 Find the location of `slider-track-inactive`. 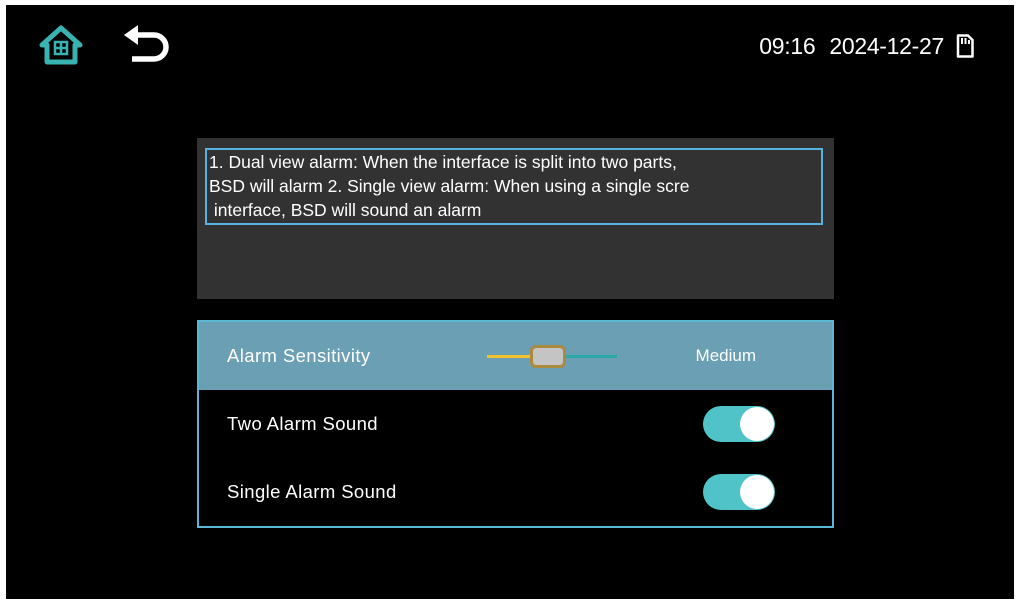

slider-track-inactive is located at coordinates (587, 356).